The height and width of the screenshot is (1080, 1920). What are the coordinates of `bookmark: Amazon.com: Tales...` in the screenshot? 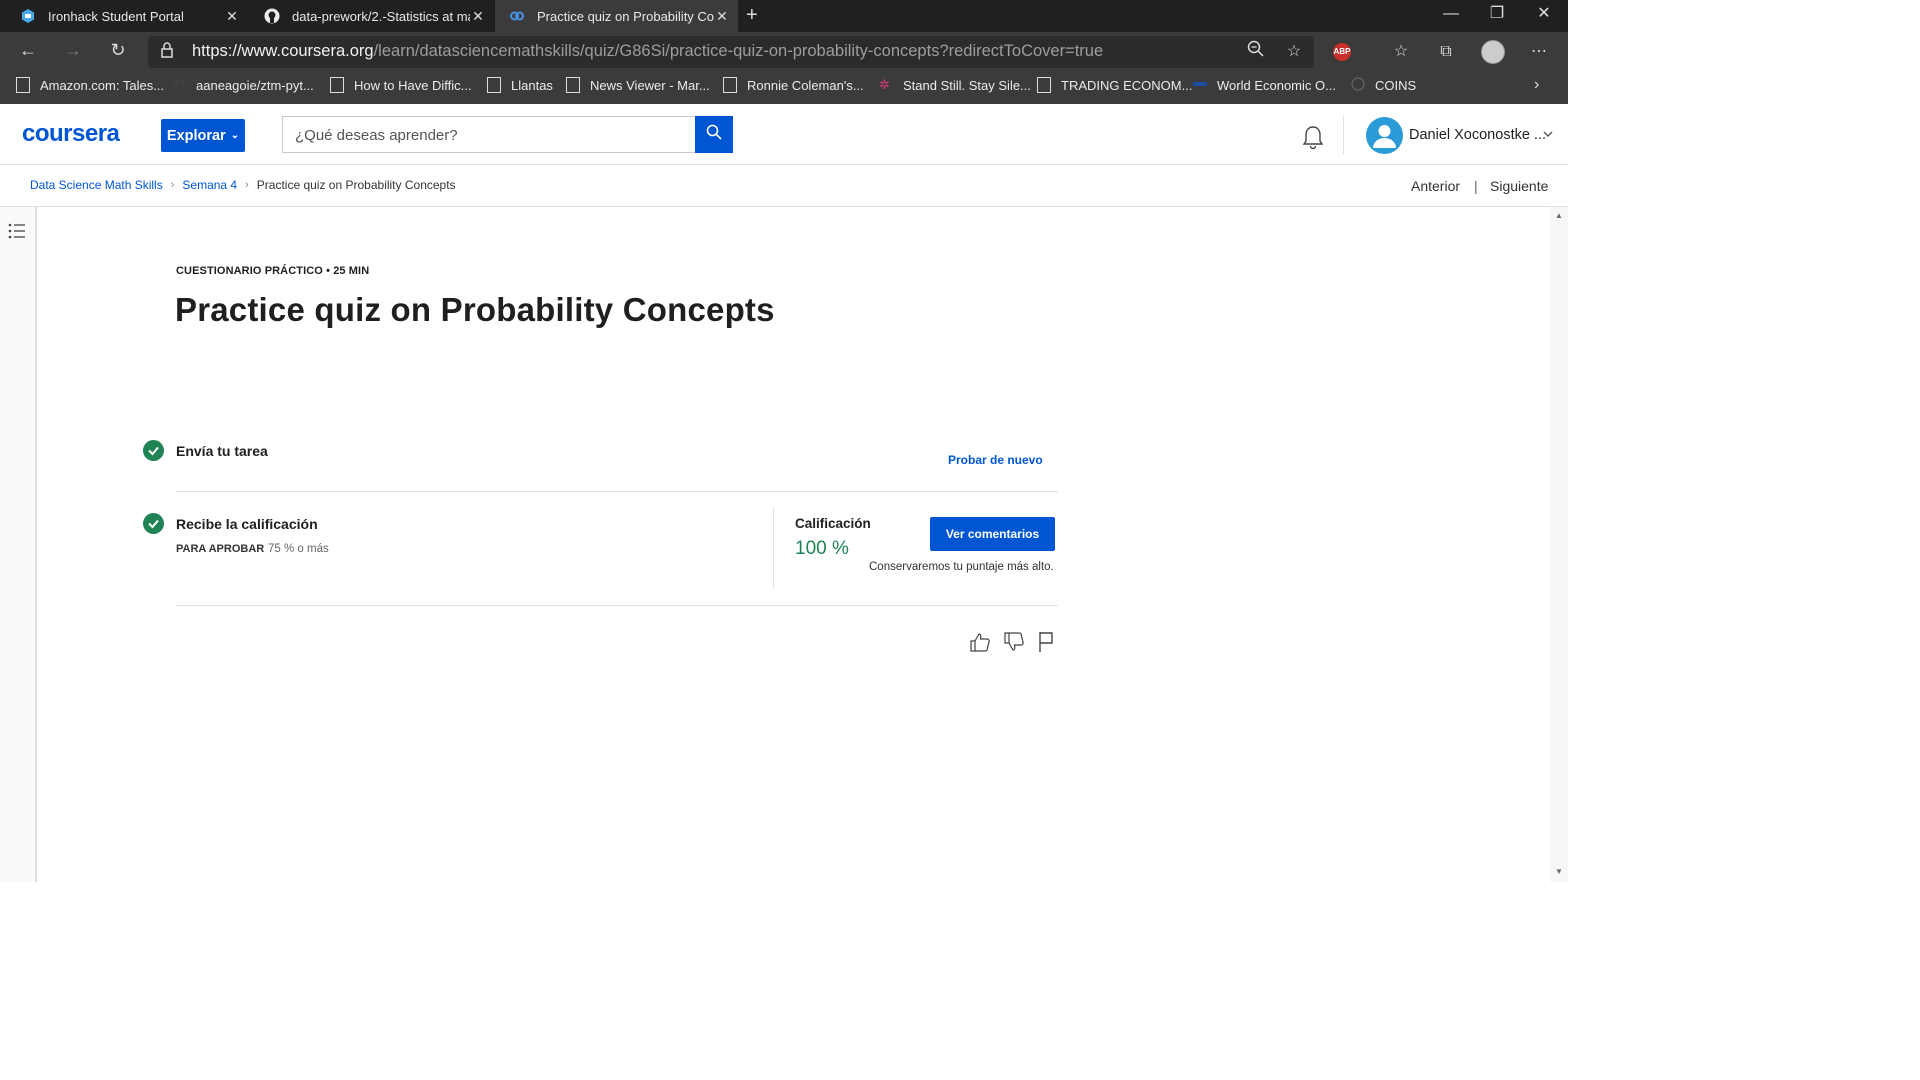 It's located at (90, 85).